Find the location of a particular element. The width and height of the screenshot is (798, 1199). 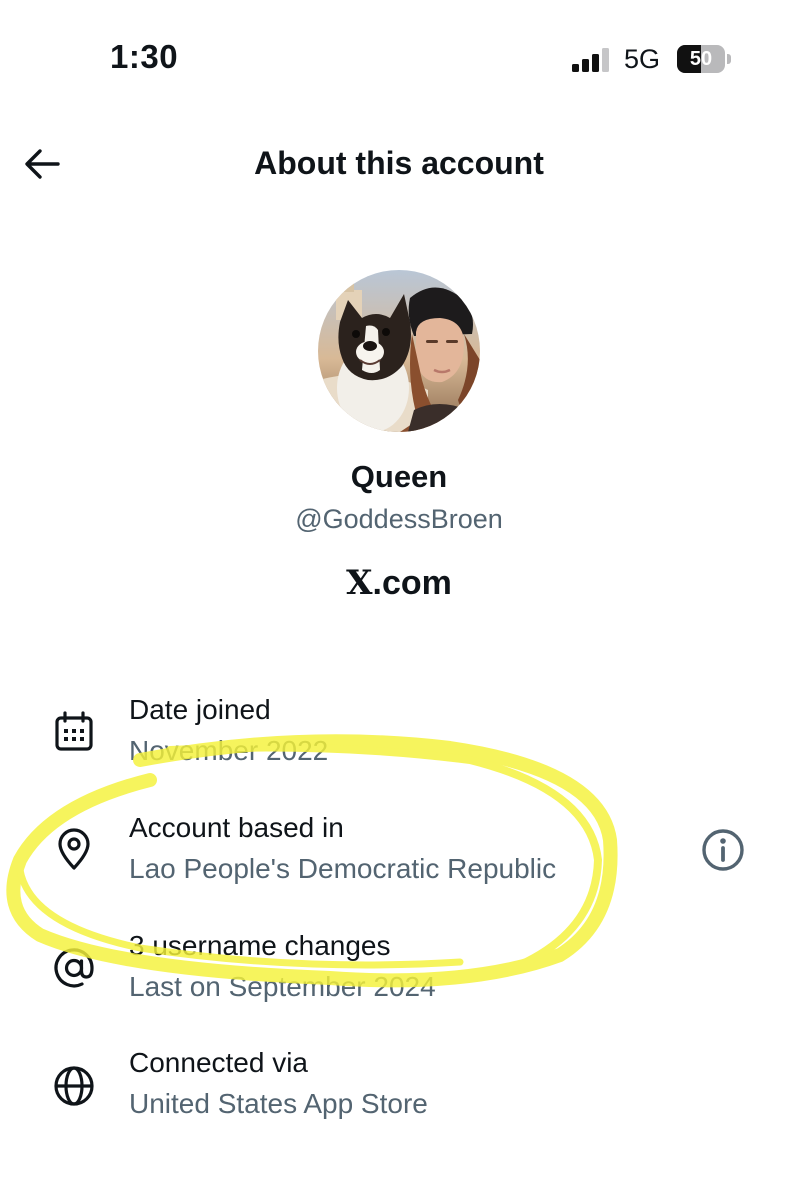

avatar is located at coordinates (399, 351).